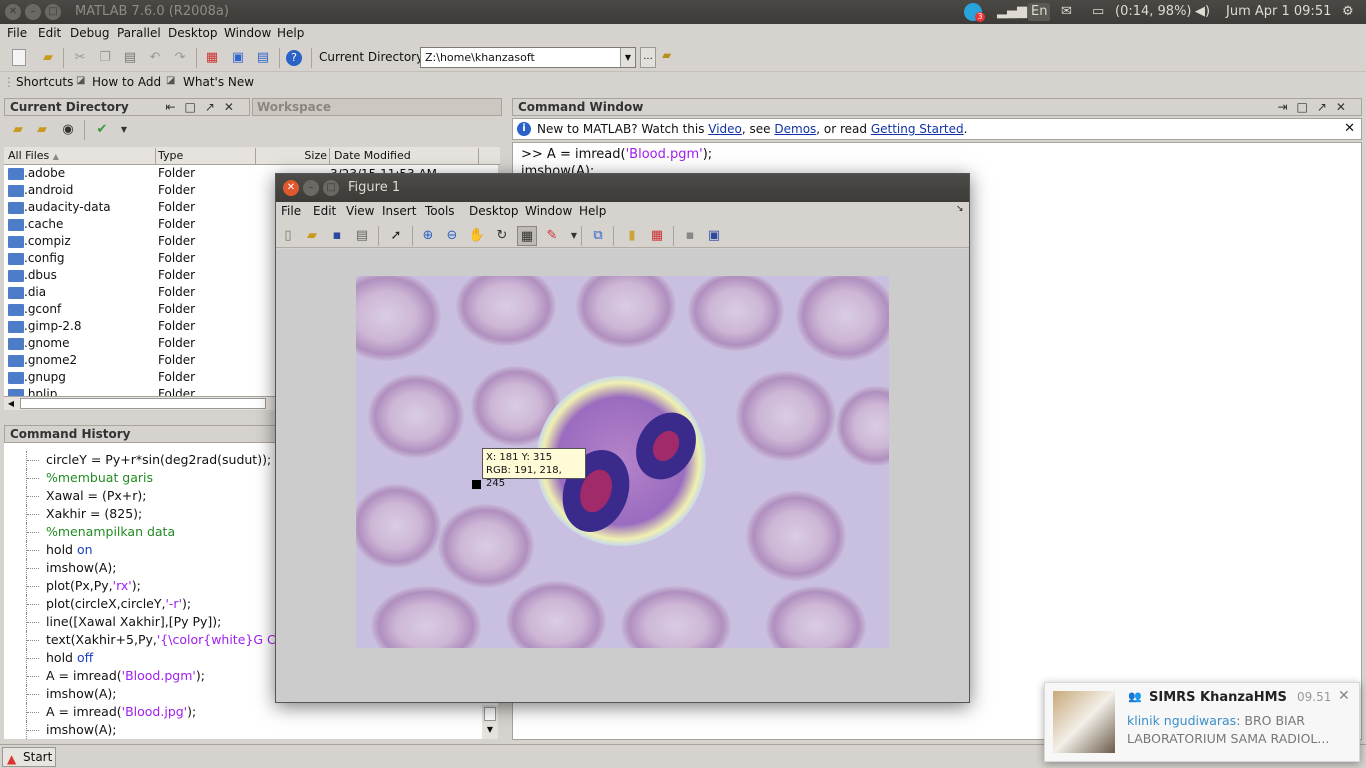 This screenshot has width=1366, height=768. What do you see at coordinates (440, 211) in the screenshot?
I see `fig-menu-tools: Tools` at bounding box center [440, 211].